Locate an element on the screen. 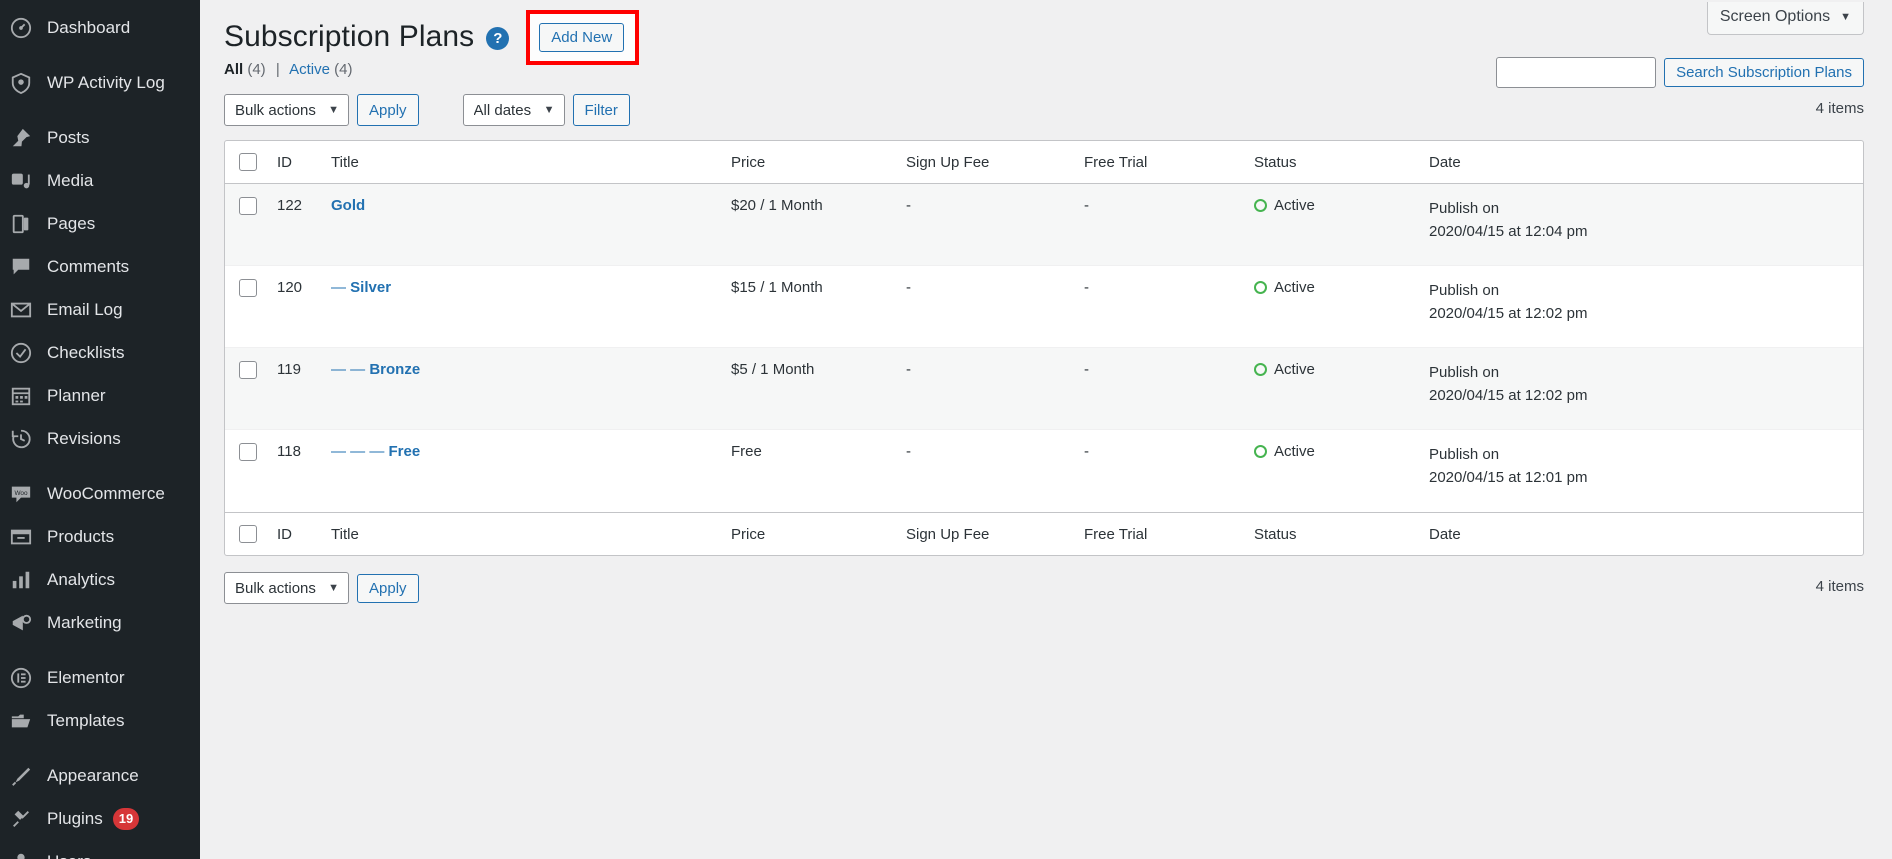 The width and height of the screenshot is (1892, 859). sidebar-item-analytics: Analytics is located at coordinates (100, 579).